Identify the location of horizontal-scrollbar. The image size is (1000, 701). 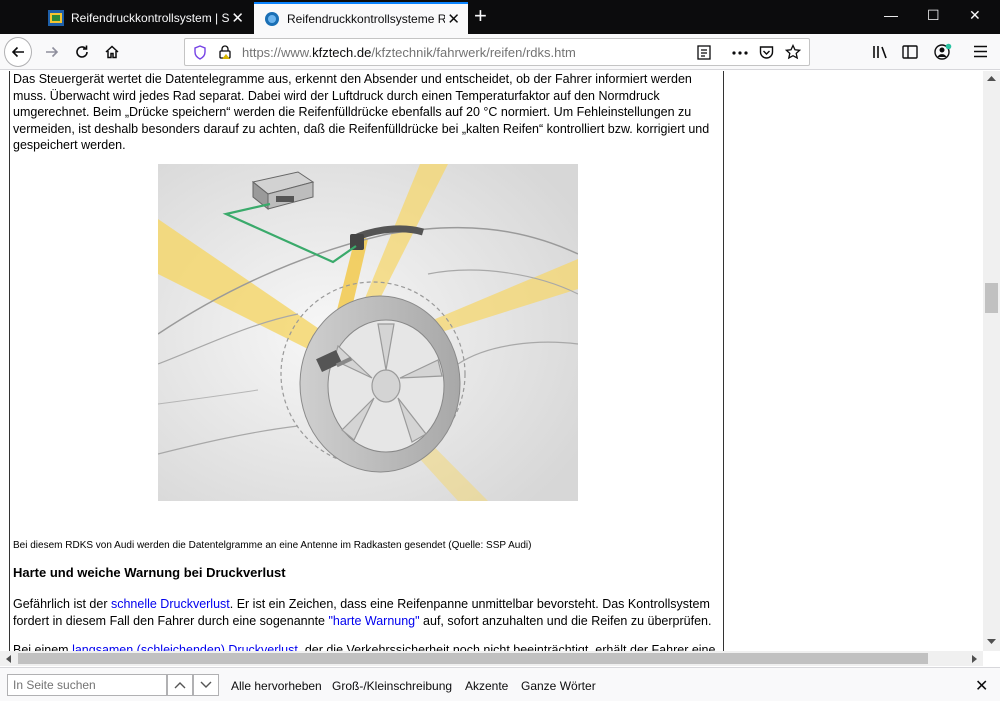
(491, 658).